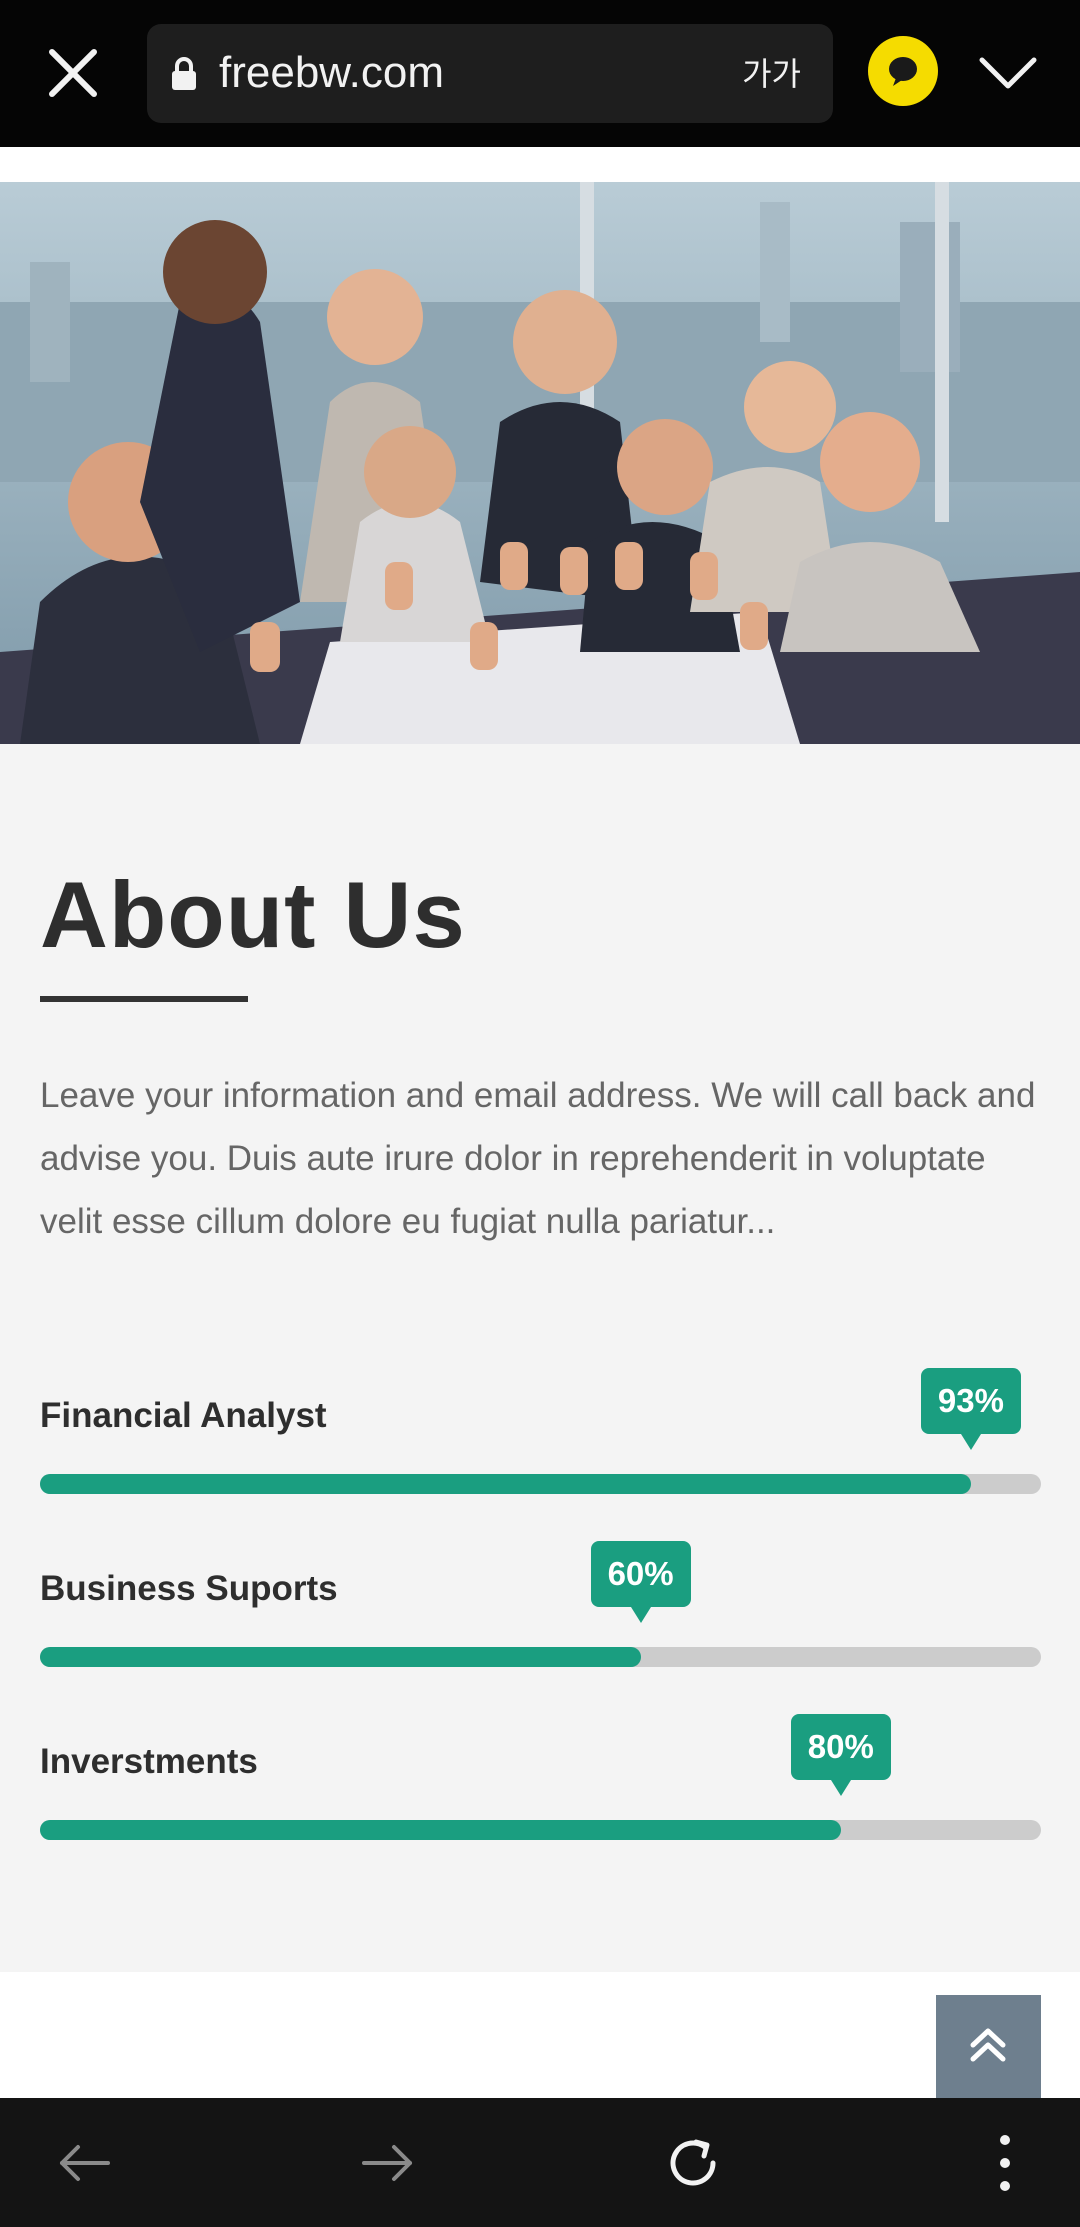  Describe the element at coordinates (387, 2163) in the screenshot. I see `forward-arrow-icon` at that location.